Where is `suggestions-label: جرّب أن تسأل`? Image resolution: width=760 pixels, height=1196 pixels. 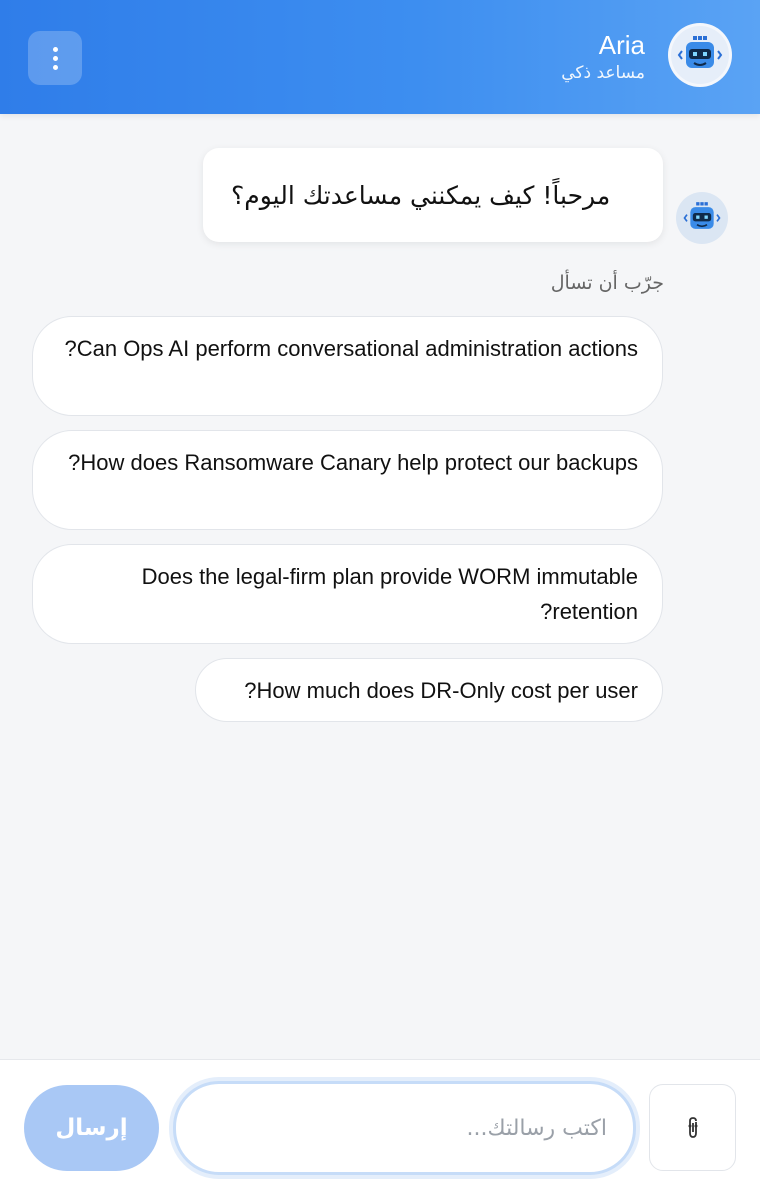 suggestions-label: جرّب أن تسأل is located at coordinates (607, 283).